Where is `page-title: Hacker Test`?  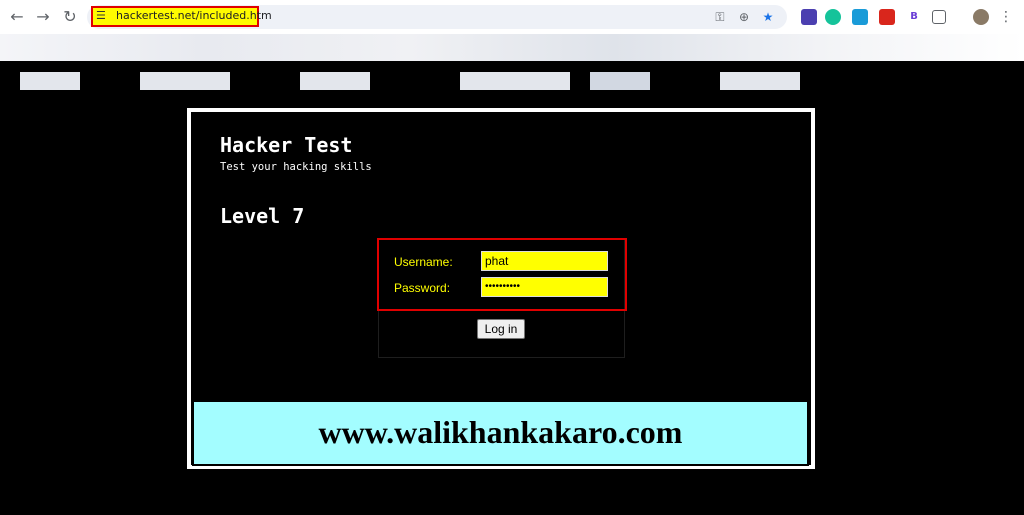
page-title: Hacker Test is located at coordinates (286, 145).